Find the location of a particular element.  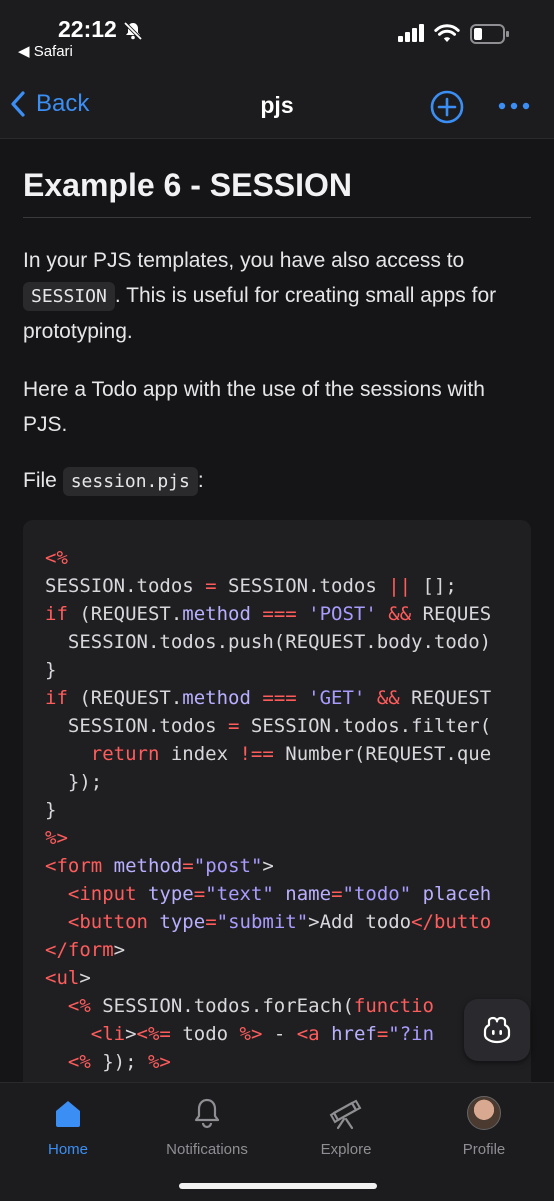

code-line: <% is located at coordinates (56, 558).